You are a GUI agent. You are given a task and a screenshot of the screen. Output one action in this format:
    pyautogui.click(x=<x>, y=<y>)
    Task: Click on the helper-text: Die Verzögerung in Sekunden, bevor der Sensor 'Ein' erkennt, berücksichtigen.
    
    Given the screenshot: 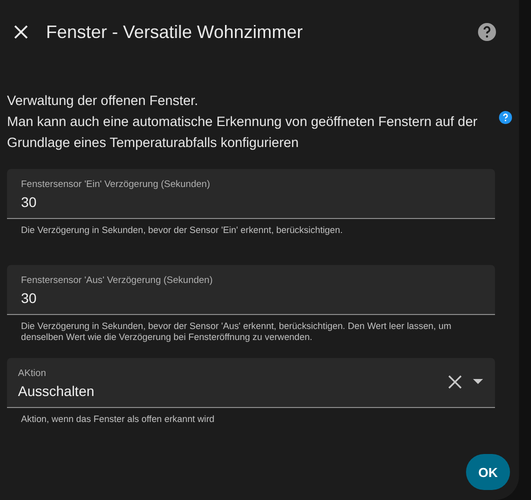 What is the action you would take?
    pyautogui.click(x=182, y=230)
    